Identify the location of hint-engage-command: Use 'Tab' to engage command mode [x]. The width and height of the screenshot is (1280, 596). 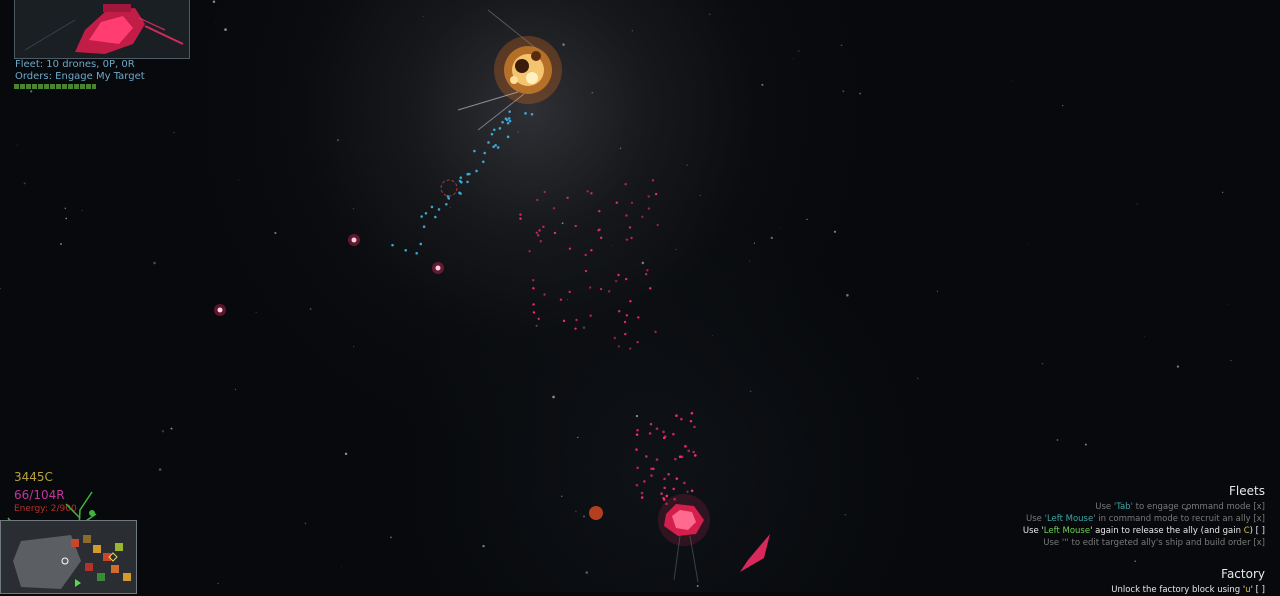
(1180, 507).